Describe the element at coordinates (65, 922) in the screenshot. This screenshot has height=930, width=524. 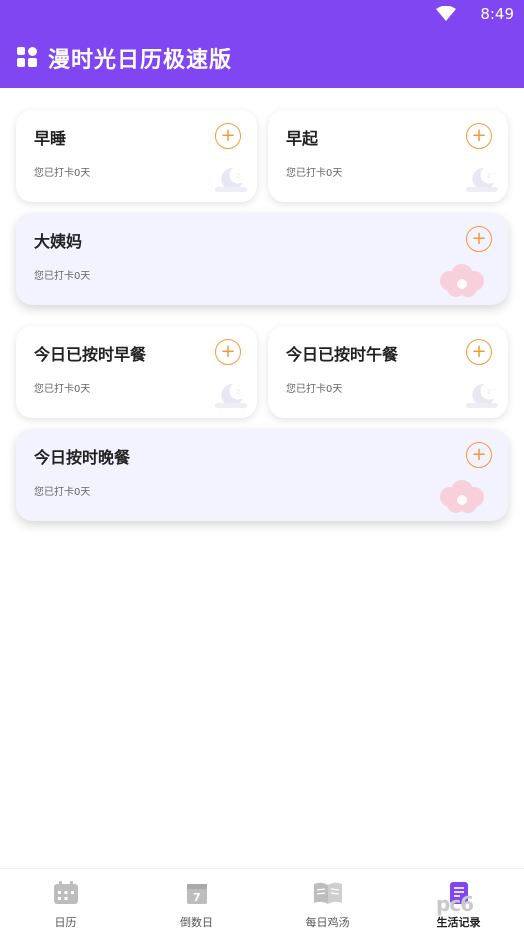
I see `nav-label: 日历` at that location.